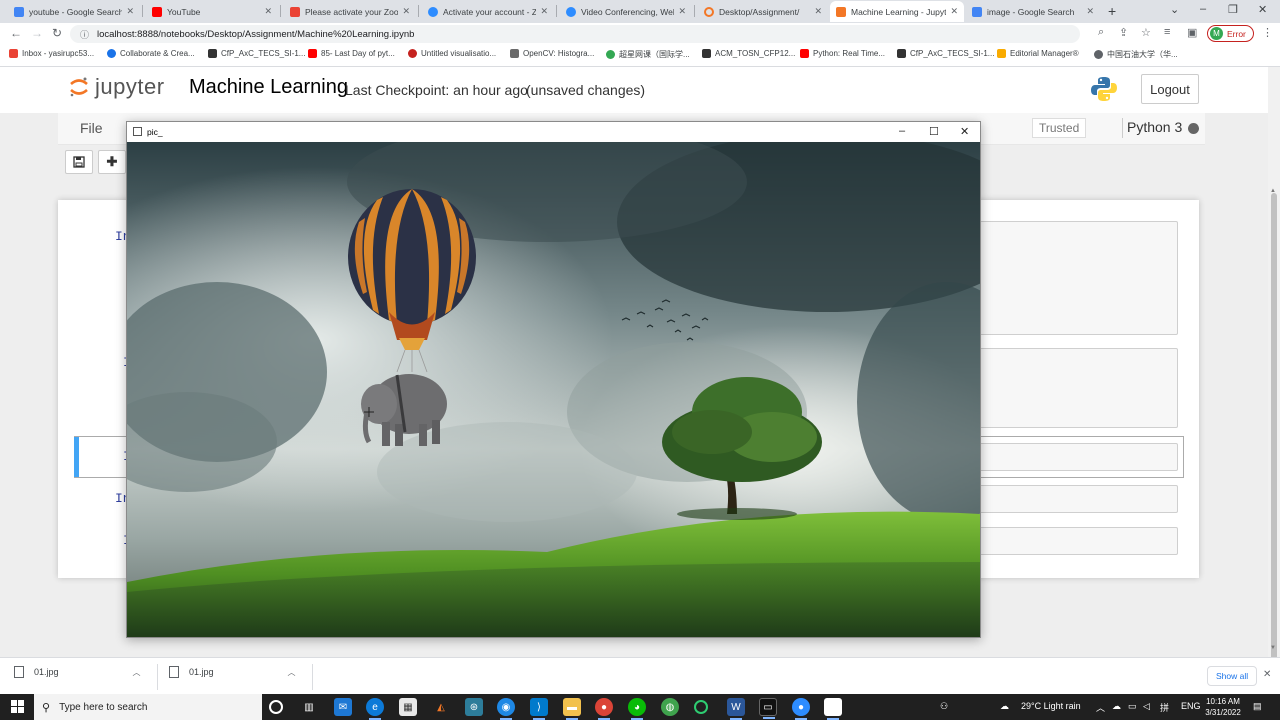 The image size is (1280, 720). What do you see at coordinates (148, 707) in the screenshot?
I see `taskbar-search-input: ⚲ Type here to search` at bounding box center [148, 707].